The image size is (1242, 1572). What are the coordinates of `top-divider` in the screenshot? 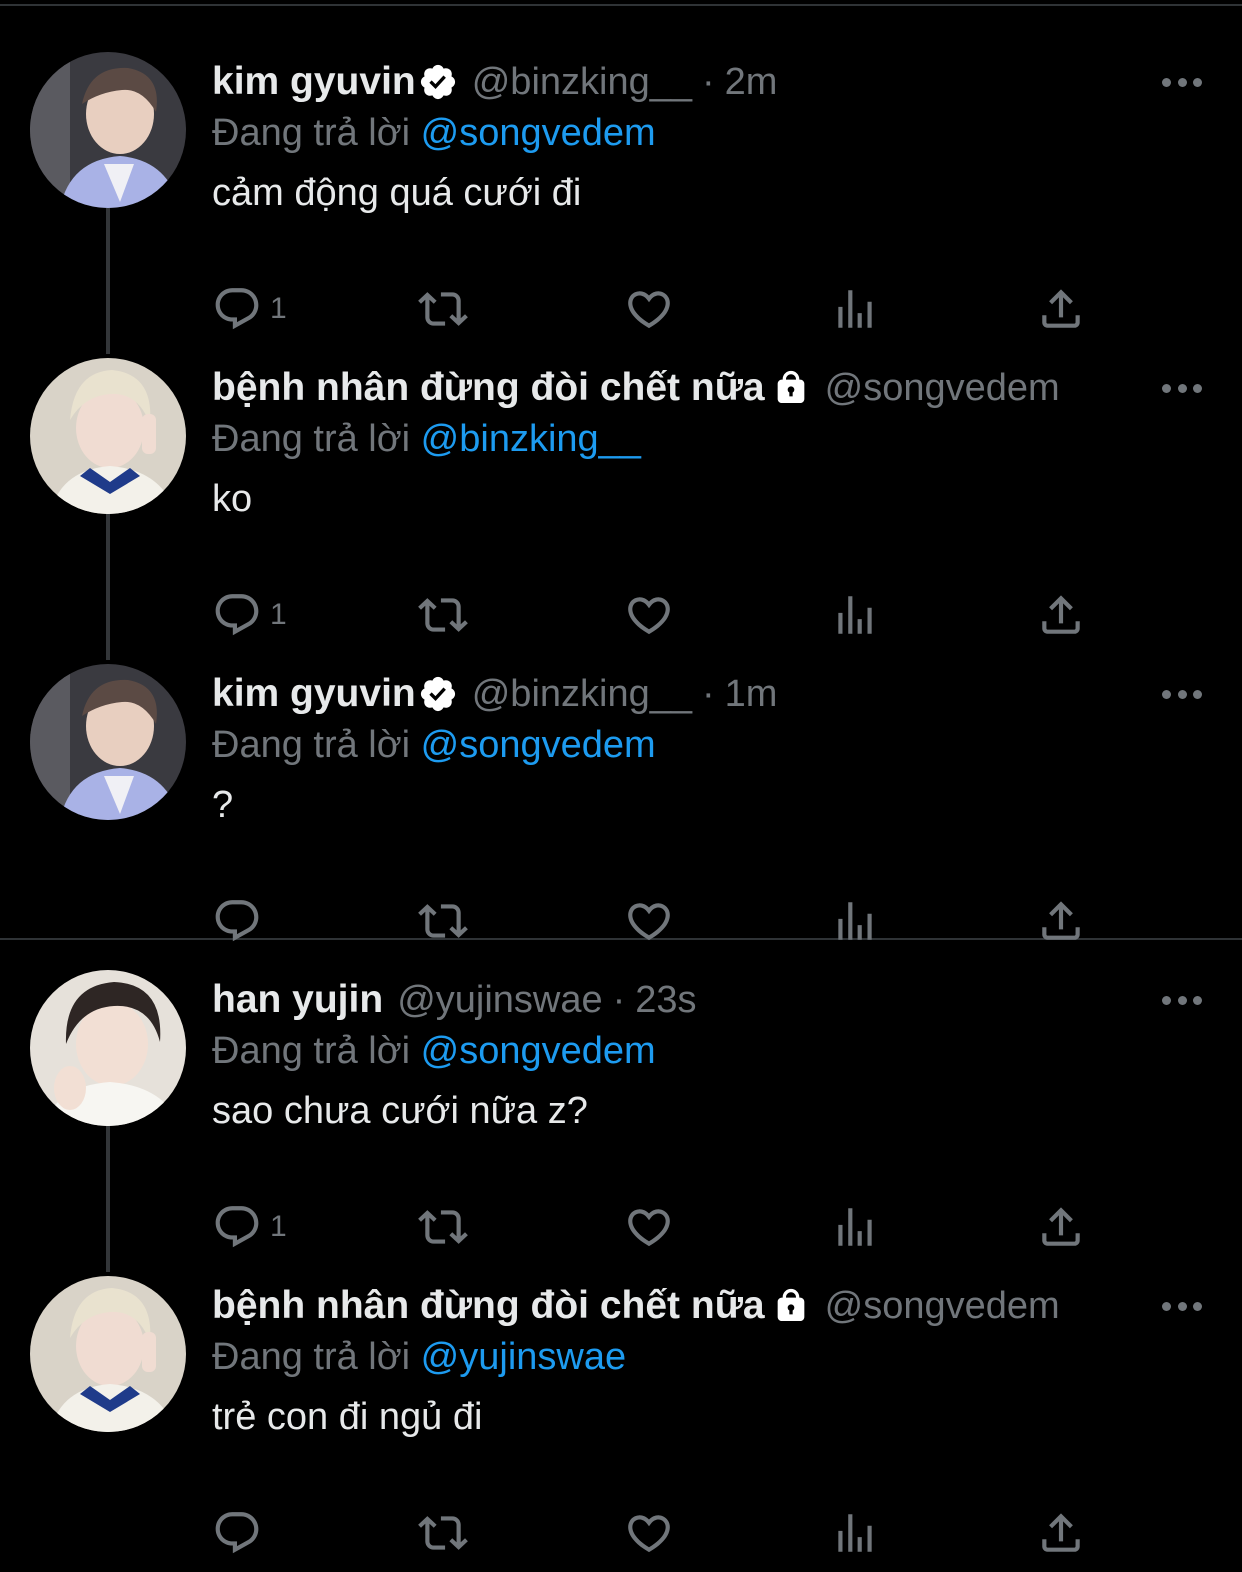 It's located at (621, 5).